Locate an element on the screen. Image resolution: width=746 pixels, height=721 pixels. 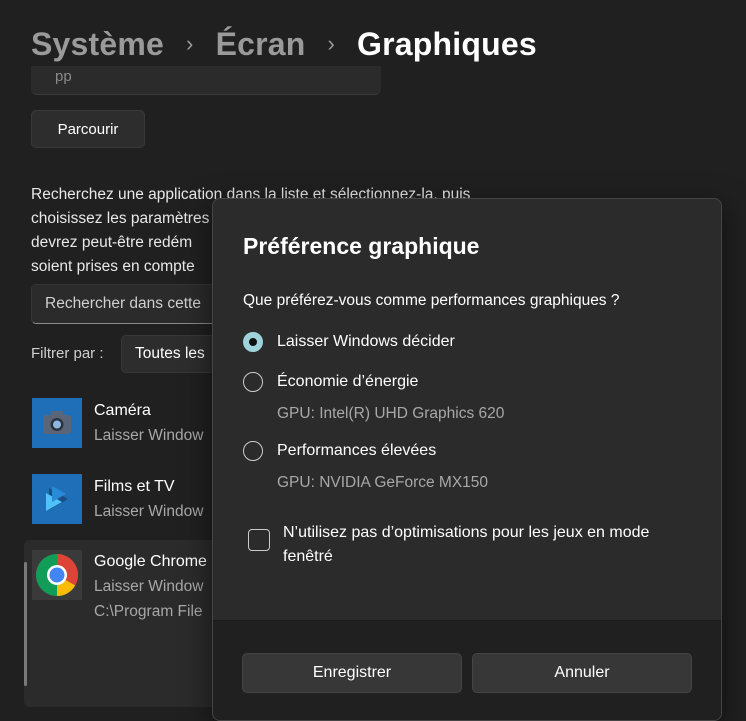
page-title: Graphiques is located at coordinates (447, 43).